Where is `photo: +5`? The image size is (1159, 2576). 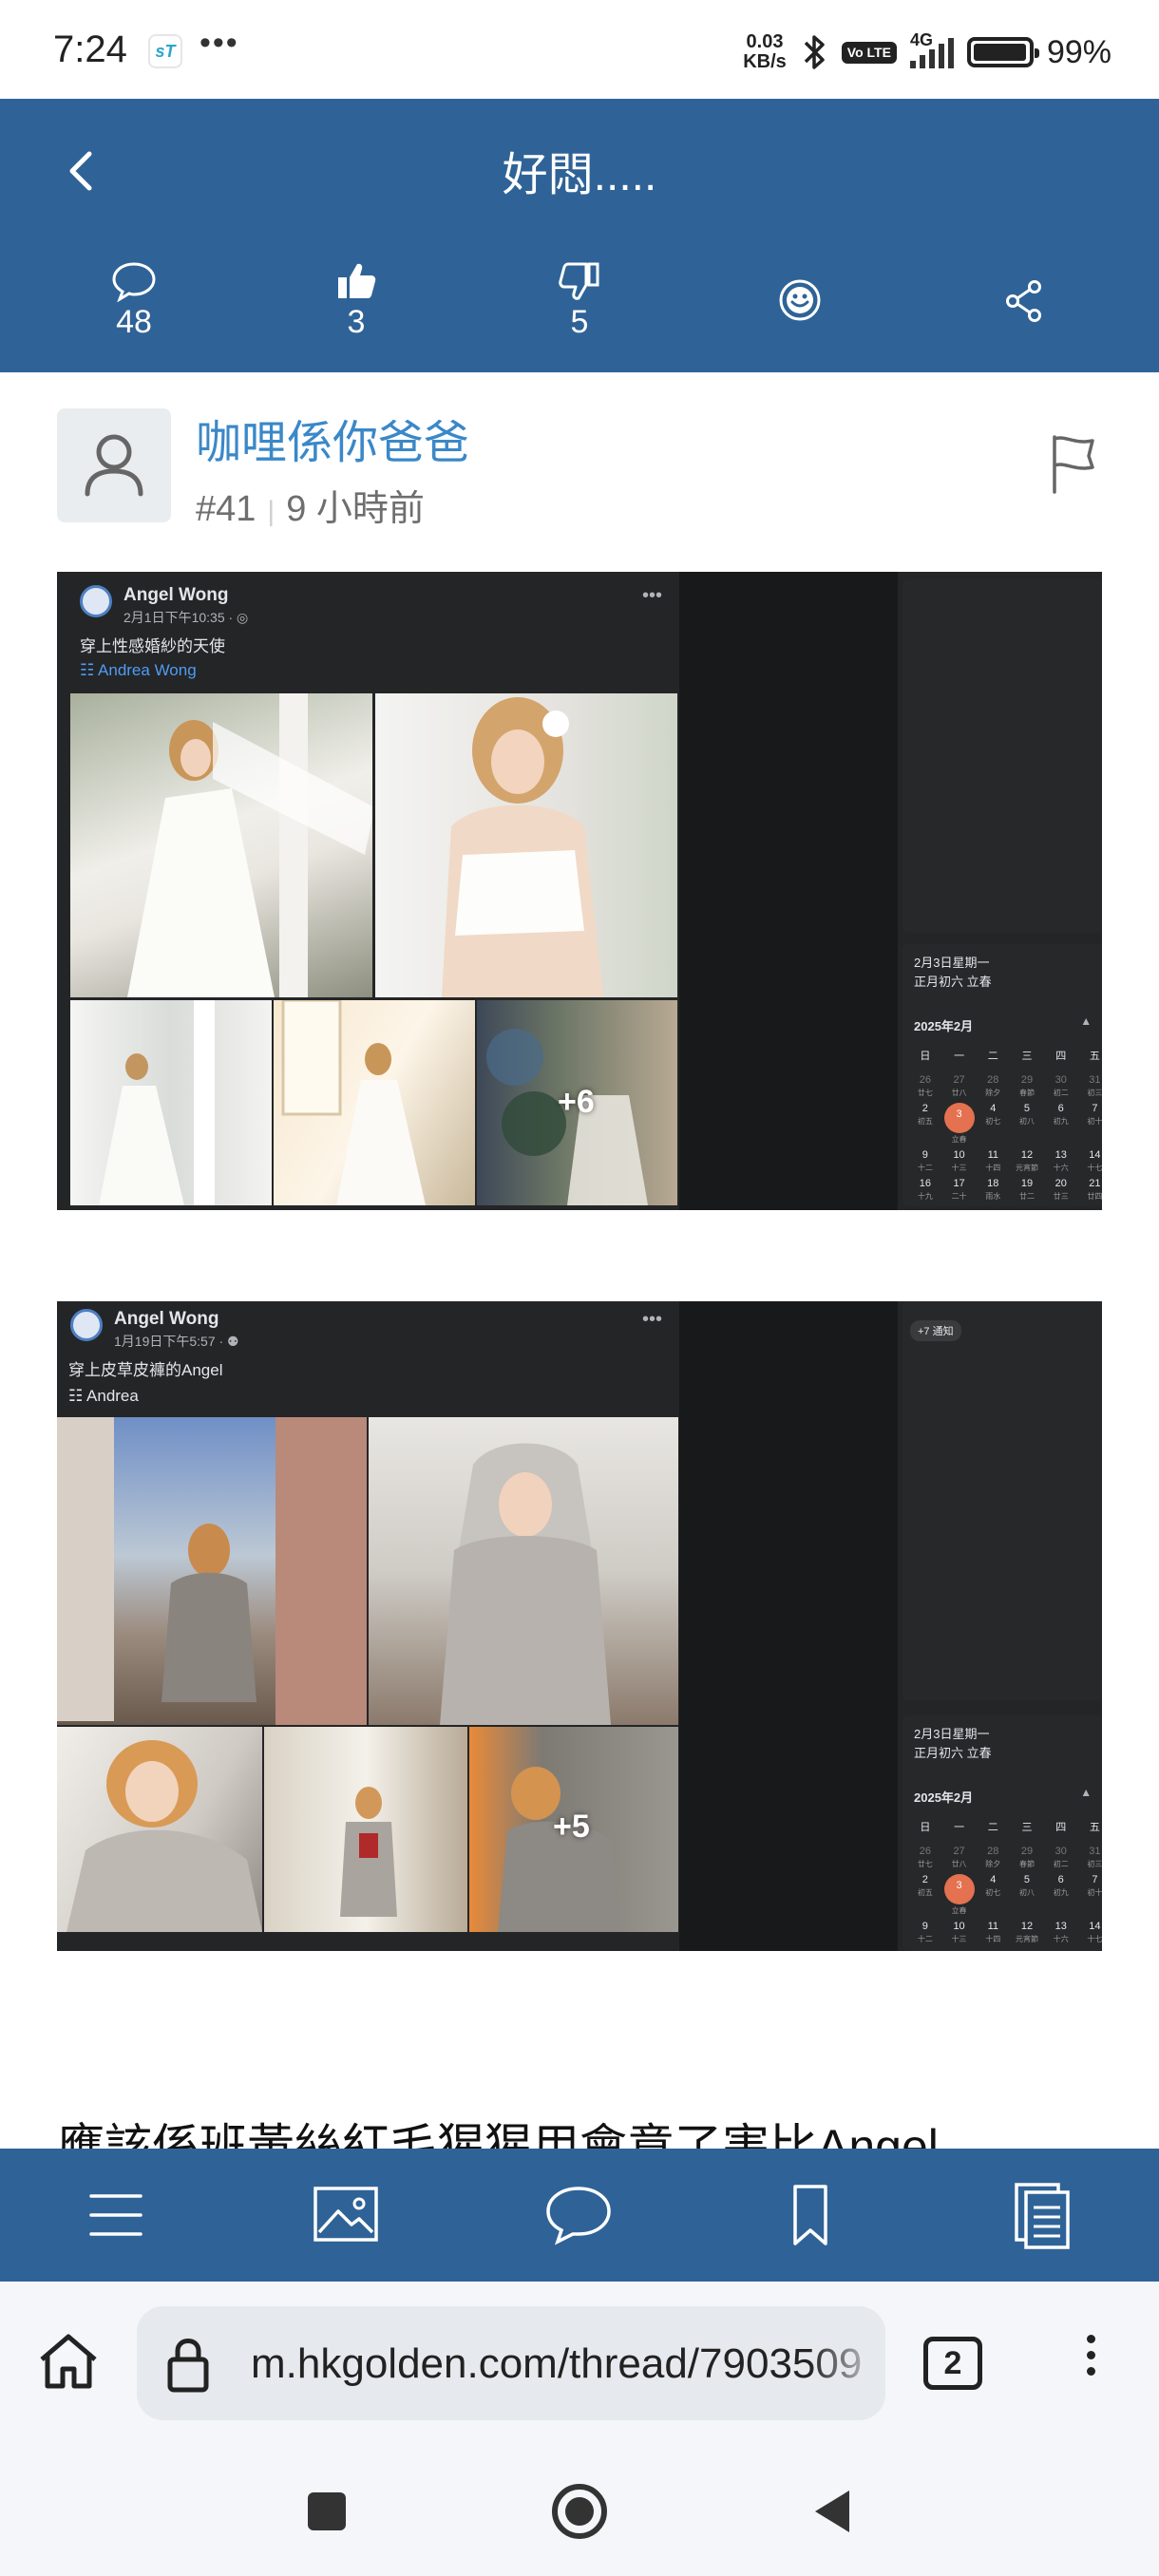 photo: +5 is located at coordinates (573, 1829).